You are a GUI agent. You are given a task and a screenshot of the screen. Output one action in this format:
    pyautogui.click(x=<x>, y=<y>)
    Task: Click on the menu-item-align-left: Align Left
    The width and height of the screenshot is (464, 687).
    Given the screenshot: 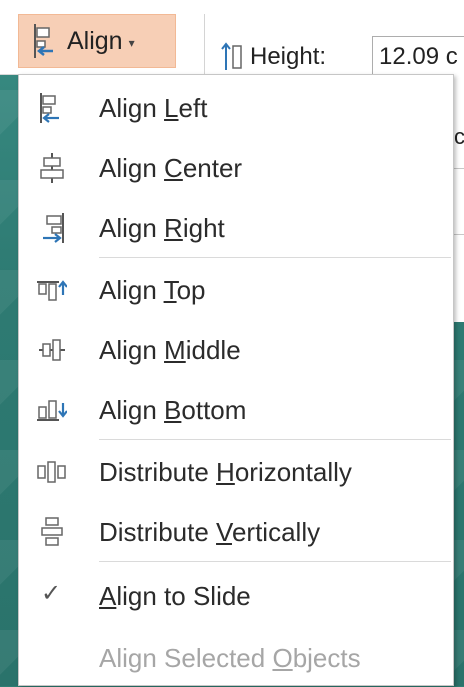 What is the action you would take?
    pyautogui.click(x=236, y=107)
    